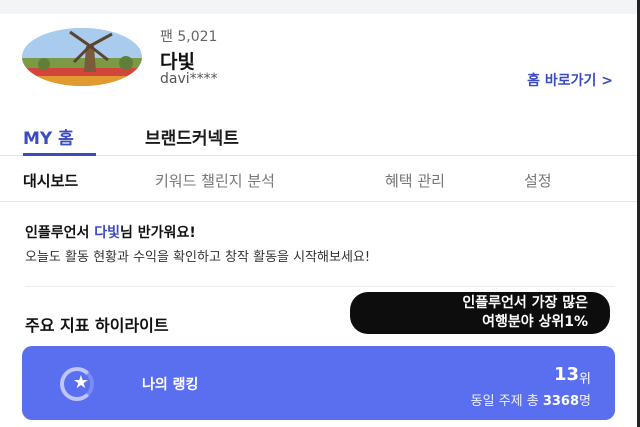 This screenshot has height=427, width=640. What do you see at coordinates (192, 136) in the screenshot?
I see `tab-brand-connect: 브랜드커넥트` at bounding box center [192, 136].